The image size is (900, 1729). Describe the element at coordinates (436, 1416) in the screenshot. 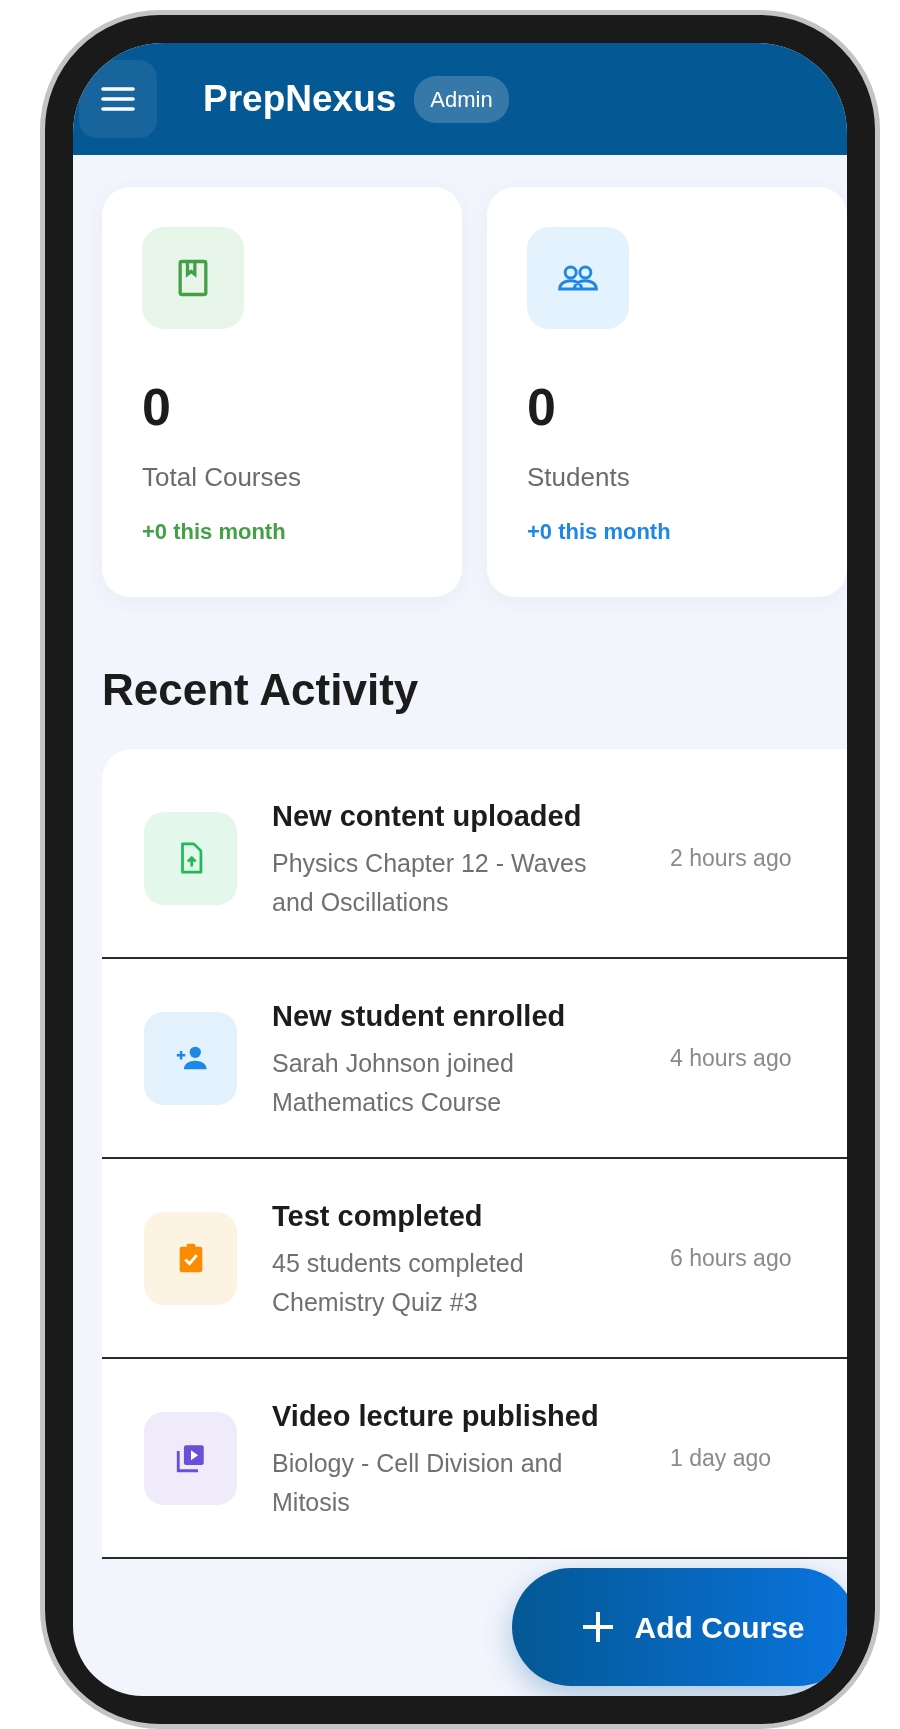

I see `activity-title: Video lecture published` at that location.